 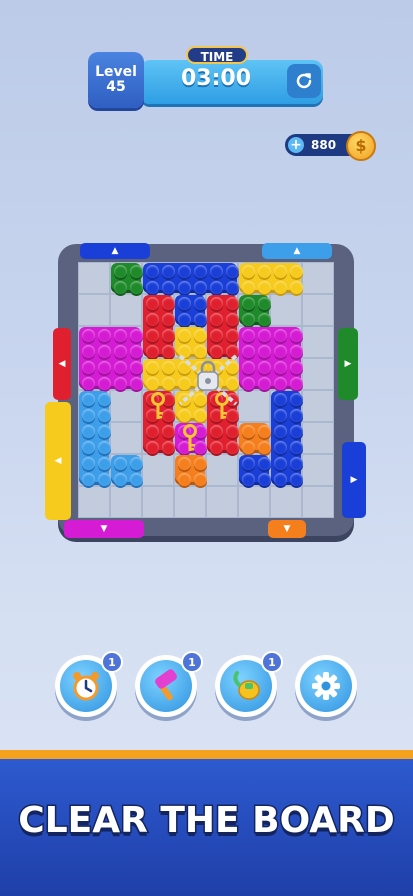 What do you see at coordinates (208, 380) in the screenshot?
I see `chain-lock-icon` at bounding box center [208, 380].